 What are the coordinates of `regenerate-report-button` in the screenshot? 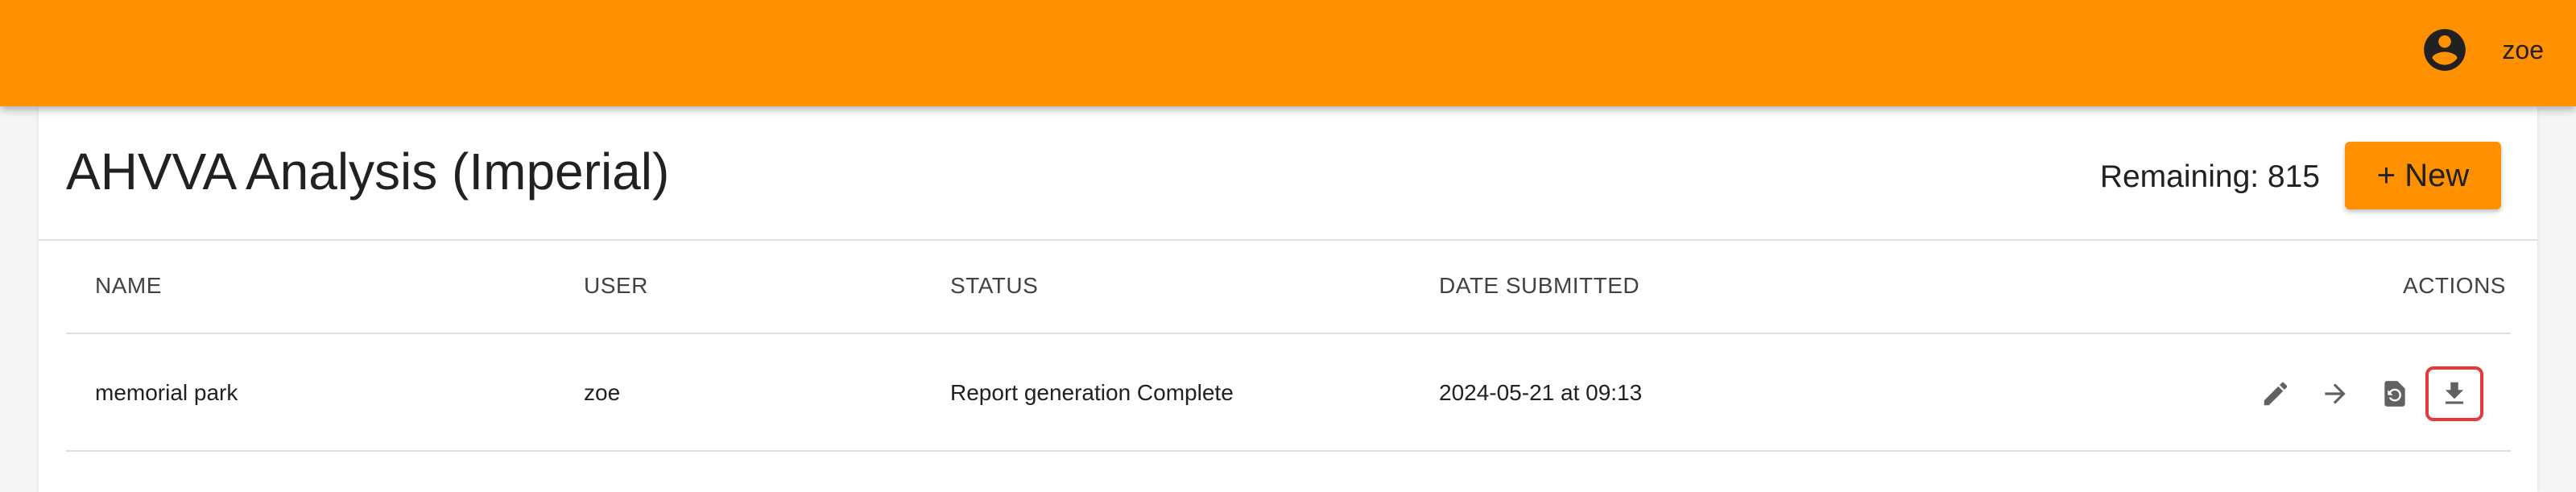 It's located at (2395, 393).